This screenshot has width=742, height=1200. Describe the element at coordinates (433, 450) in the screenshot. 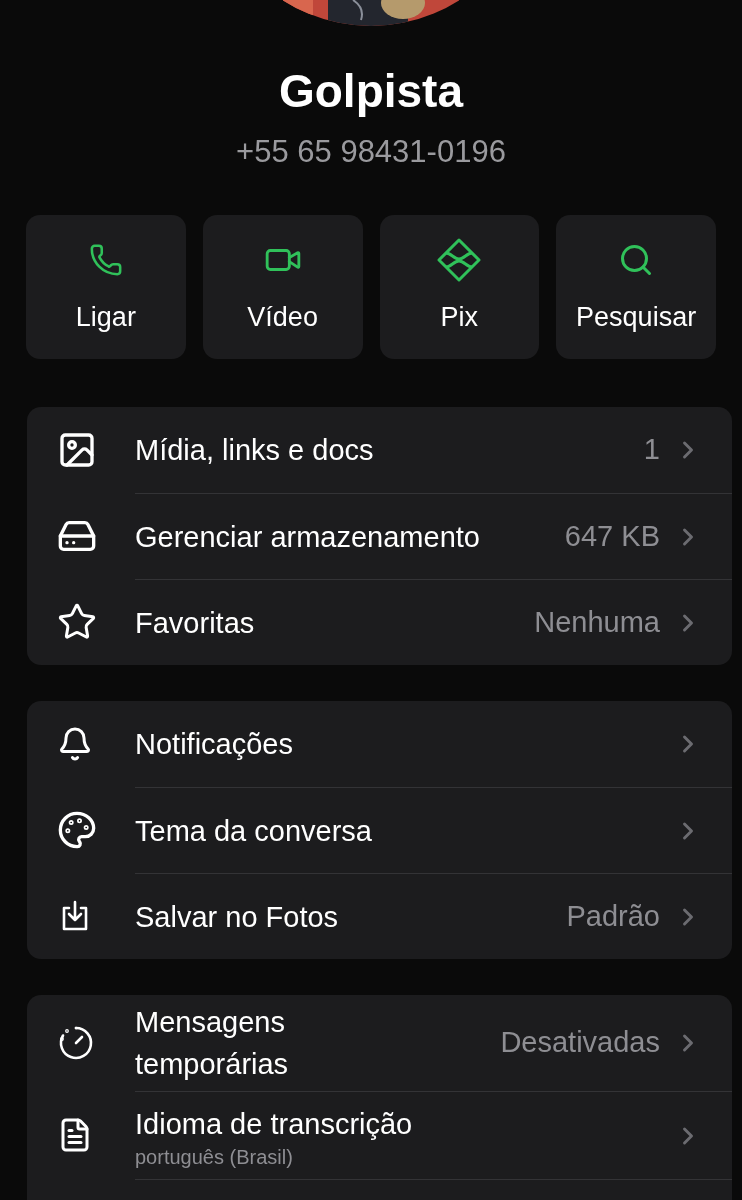

I see `settings-row: Mídia, links e docs 1` at that location.